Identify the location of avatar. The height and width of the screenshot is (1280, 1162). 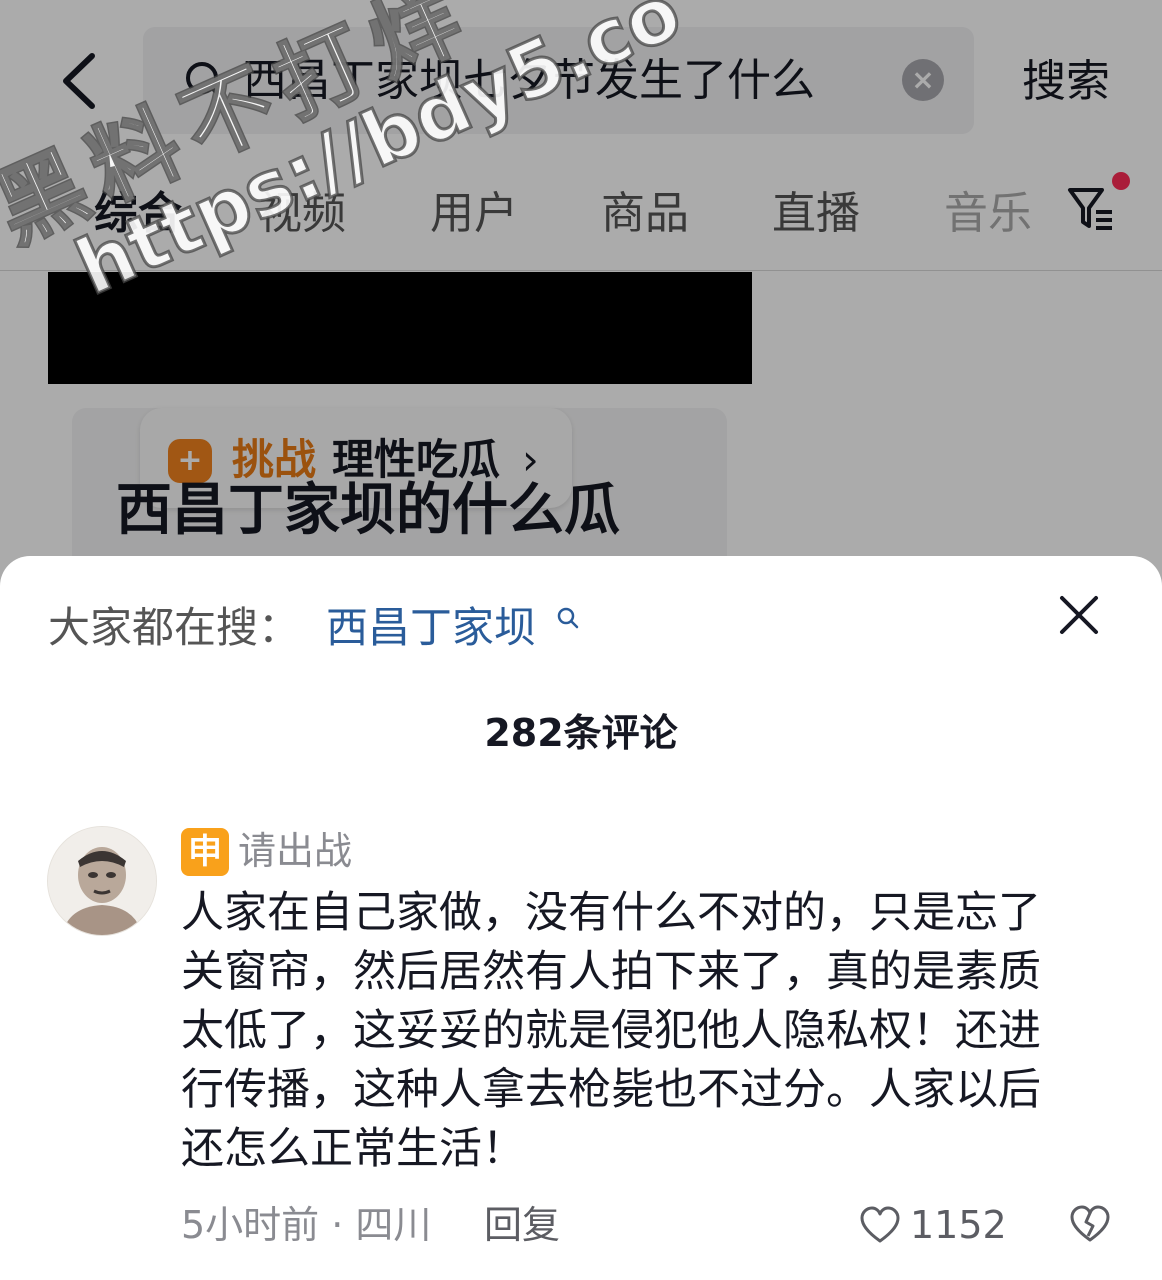
(102, 881).